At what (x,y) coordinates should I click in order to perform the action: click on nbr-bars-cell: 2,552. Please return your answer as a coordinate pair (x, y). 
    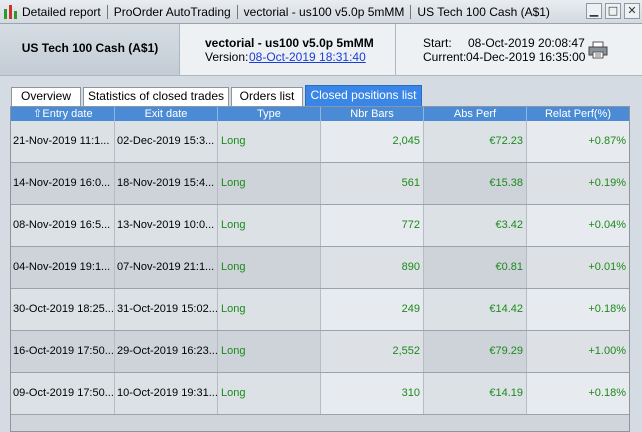
    Looking at the image, I should click on (372, 351).